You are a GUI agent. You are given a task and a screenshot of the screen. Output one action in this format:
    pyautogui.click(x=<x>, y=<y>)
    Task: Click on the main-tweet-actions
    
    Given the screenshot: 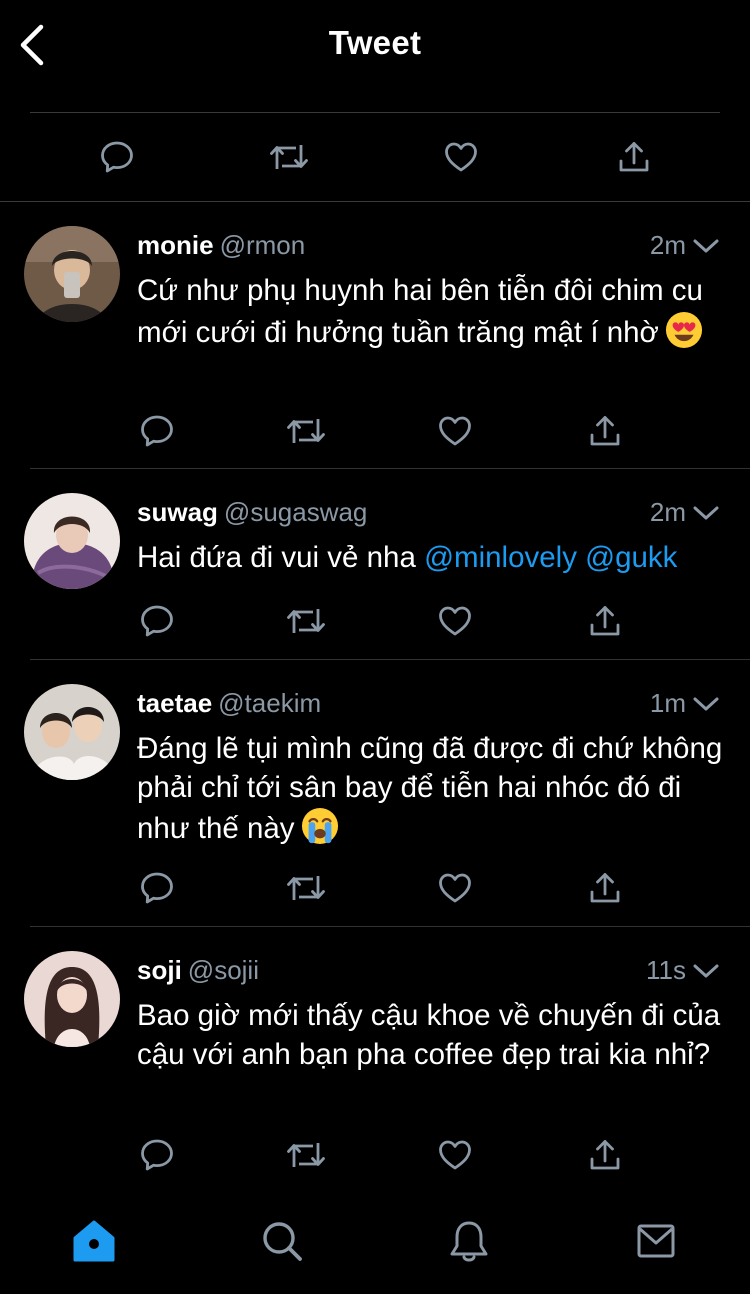 What is the action you would take?
    pyautogui.click(x=375, y=157)
    